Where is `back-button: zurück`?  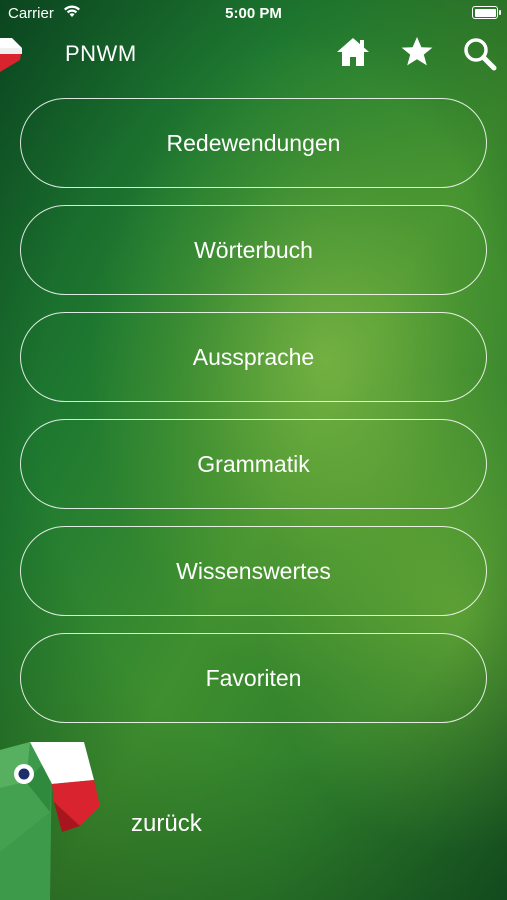
back-button: zurück is located at coordinates (166, 824).